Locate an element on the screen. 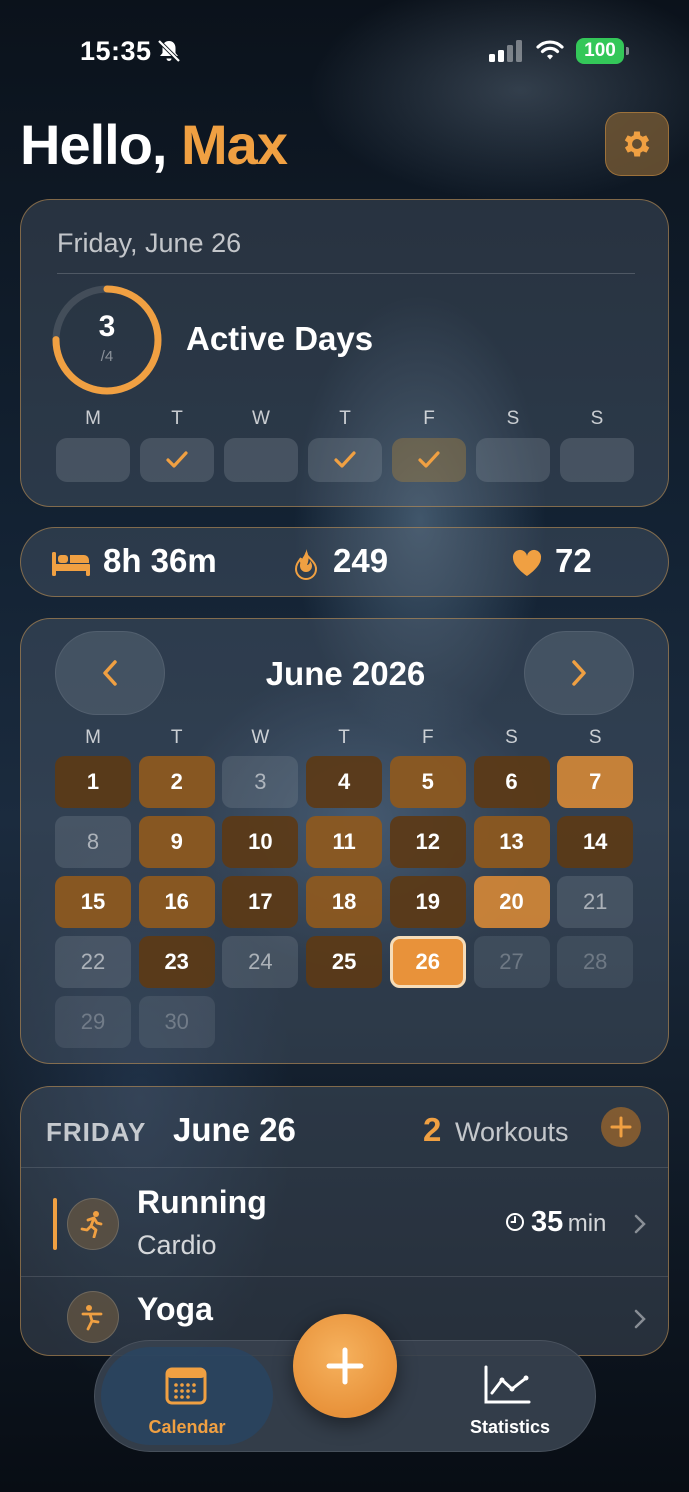  tab-statistics-label: Statistics is located at coordinates (510, 1427).